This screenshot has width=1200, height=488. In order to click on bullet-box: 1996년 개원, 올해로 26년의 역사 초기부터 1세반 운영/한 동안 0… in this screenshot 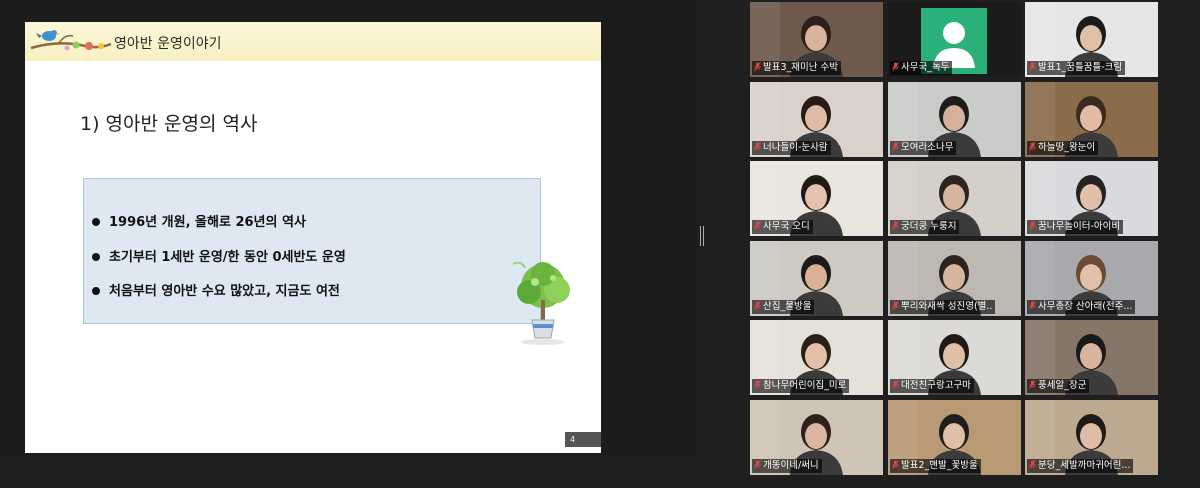, I will do `click(312, 251)`.